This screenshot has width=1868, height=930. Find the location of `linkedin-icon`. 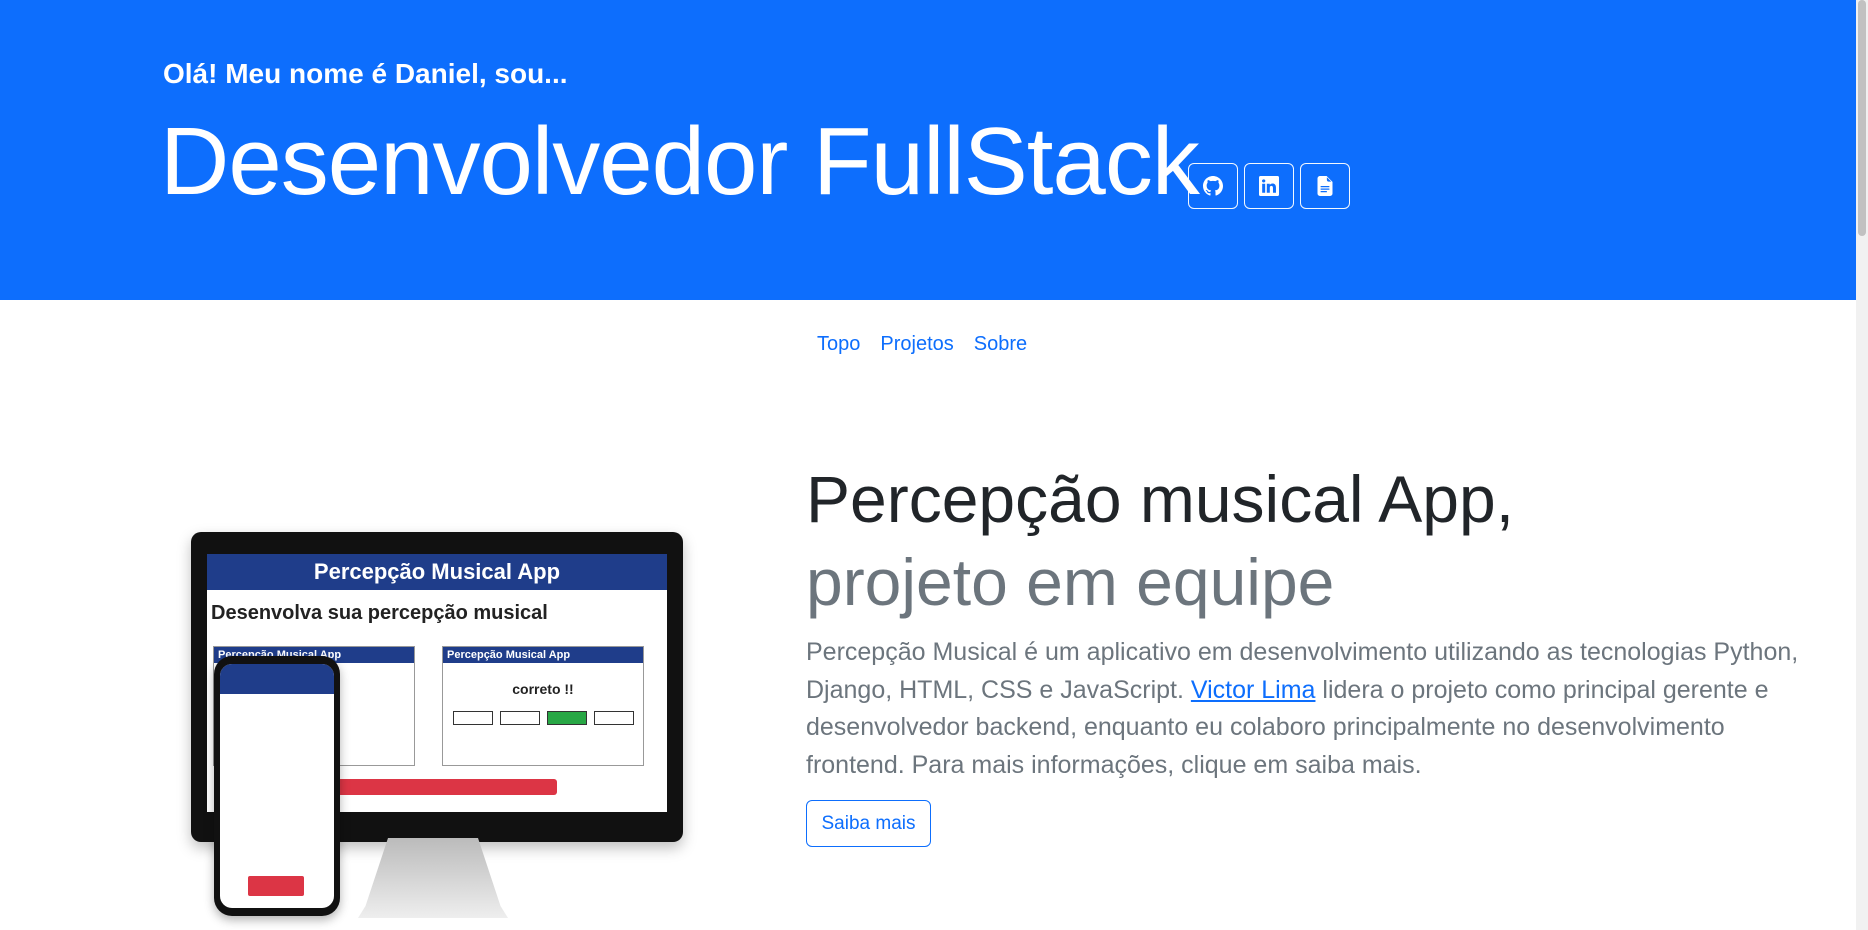

linkedin-icon is located at coordinates (1269, 186).